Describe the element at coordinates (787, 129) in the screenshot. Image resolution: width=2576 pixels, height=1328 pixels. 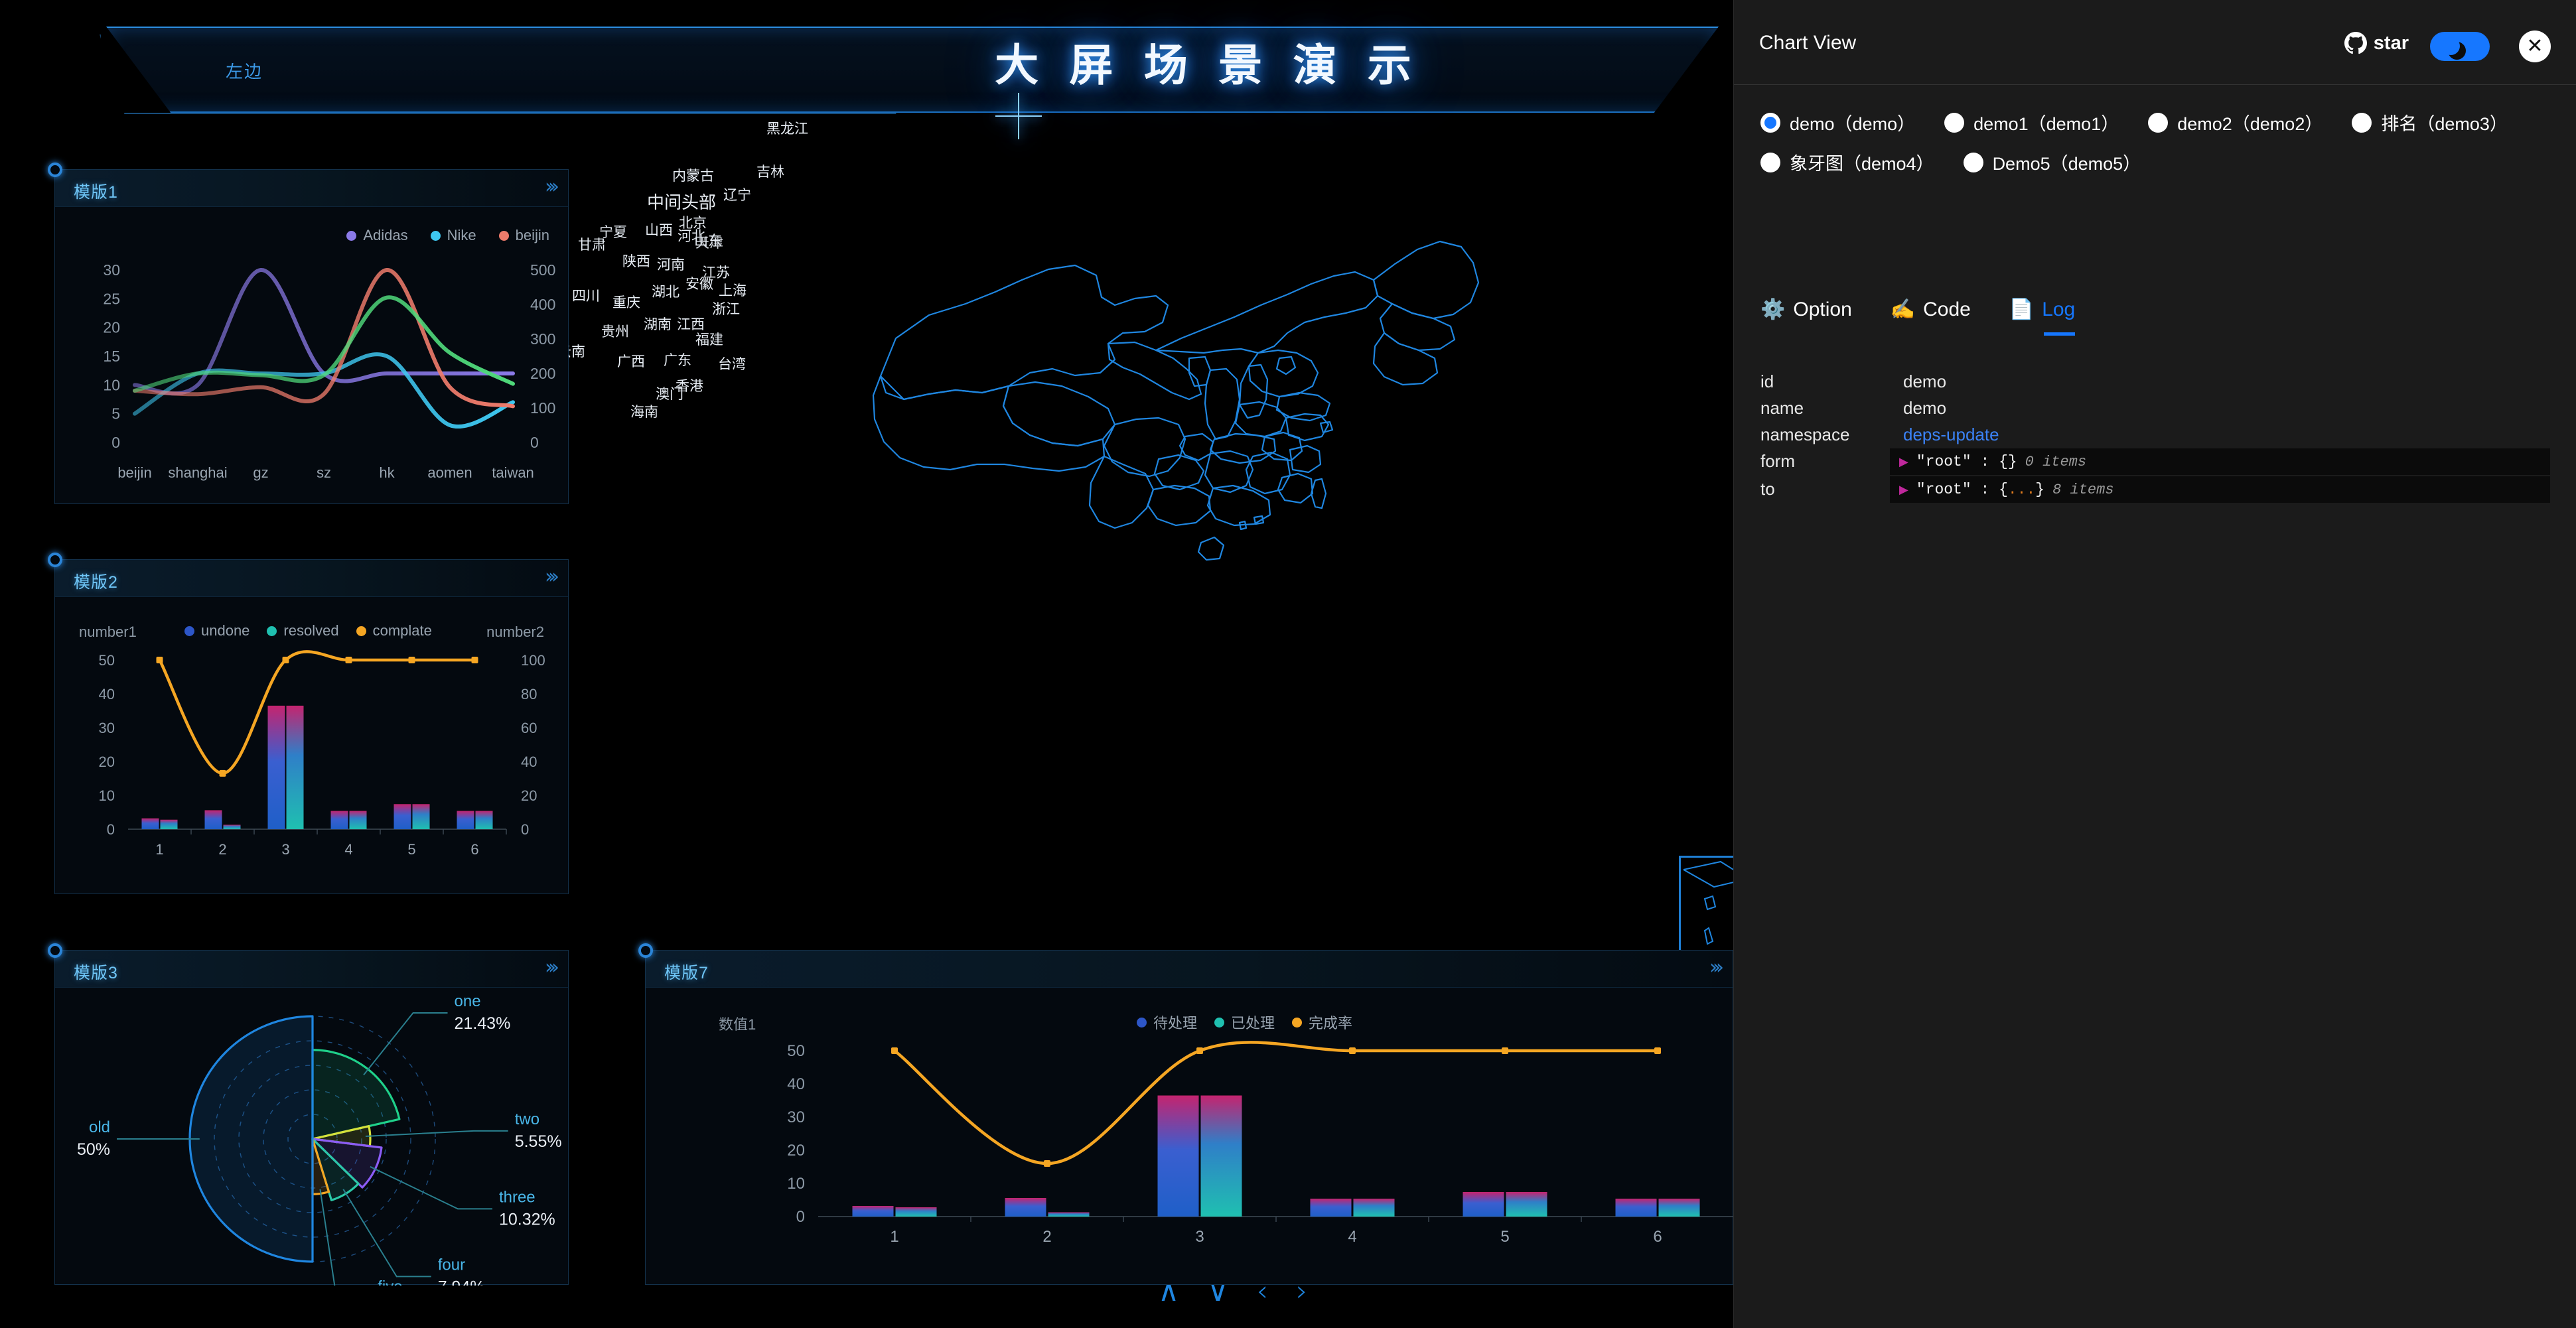
I see `map-label-黑龙江: 黑龙江` at that location.